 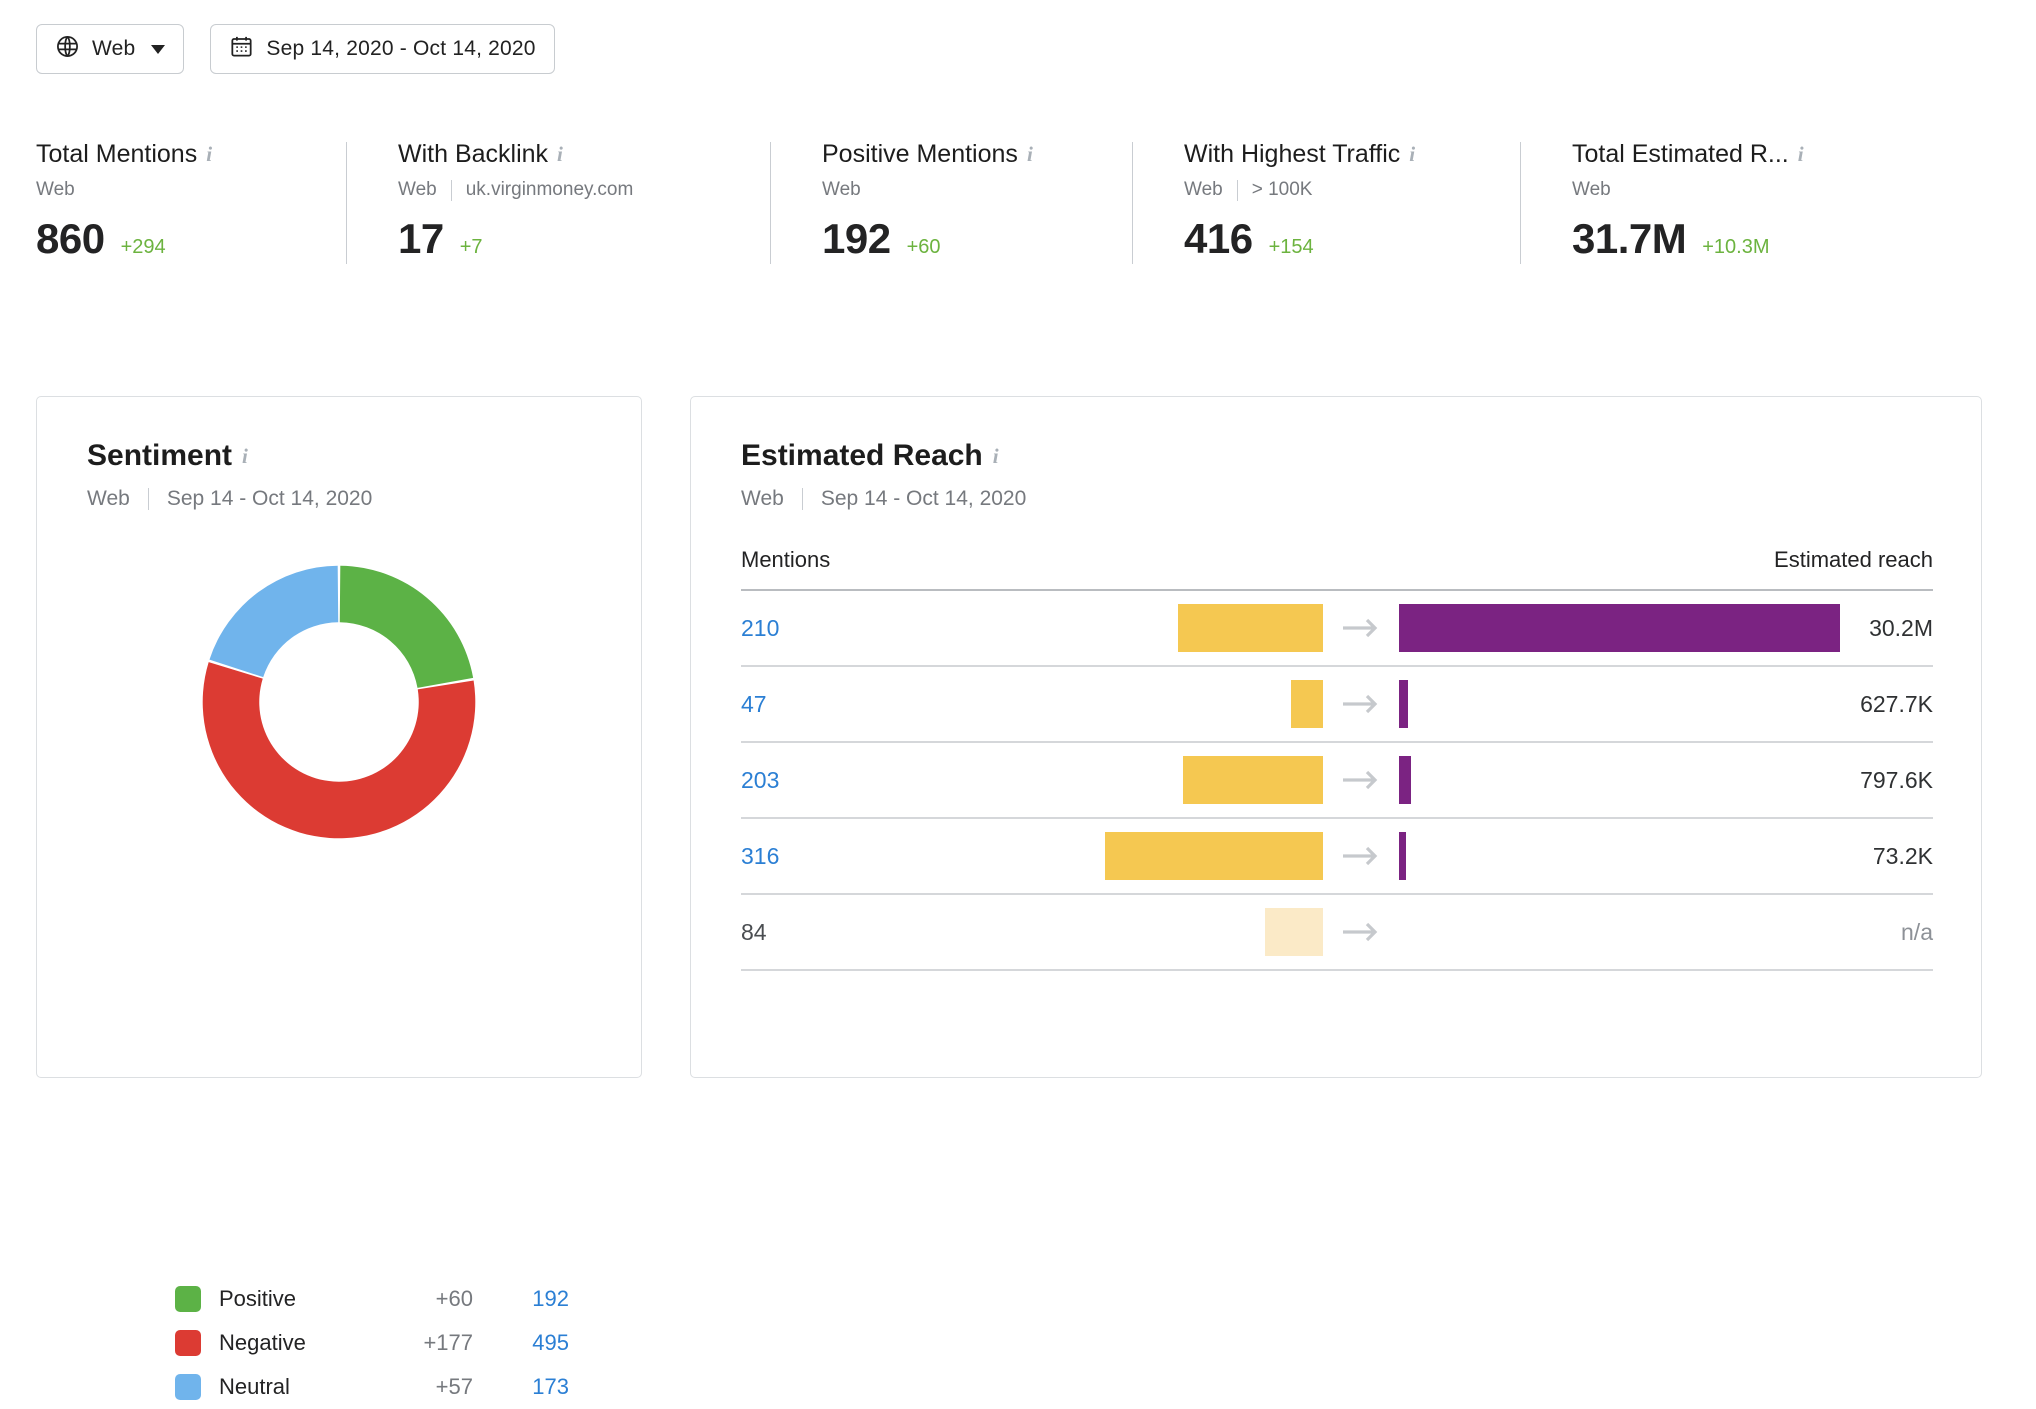 I want to click on column-header-mentions: Mentions, so click(x=786, y=559).